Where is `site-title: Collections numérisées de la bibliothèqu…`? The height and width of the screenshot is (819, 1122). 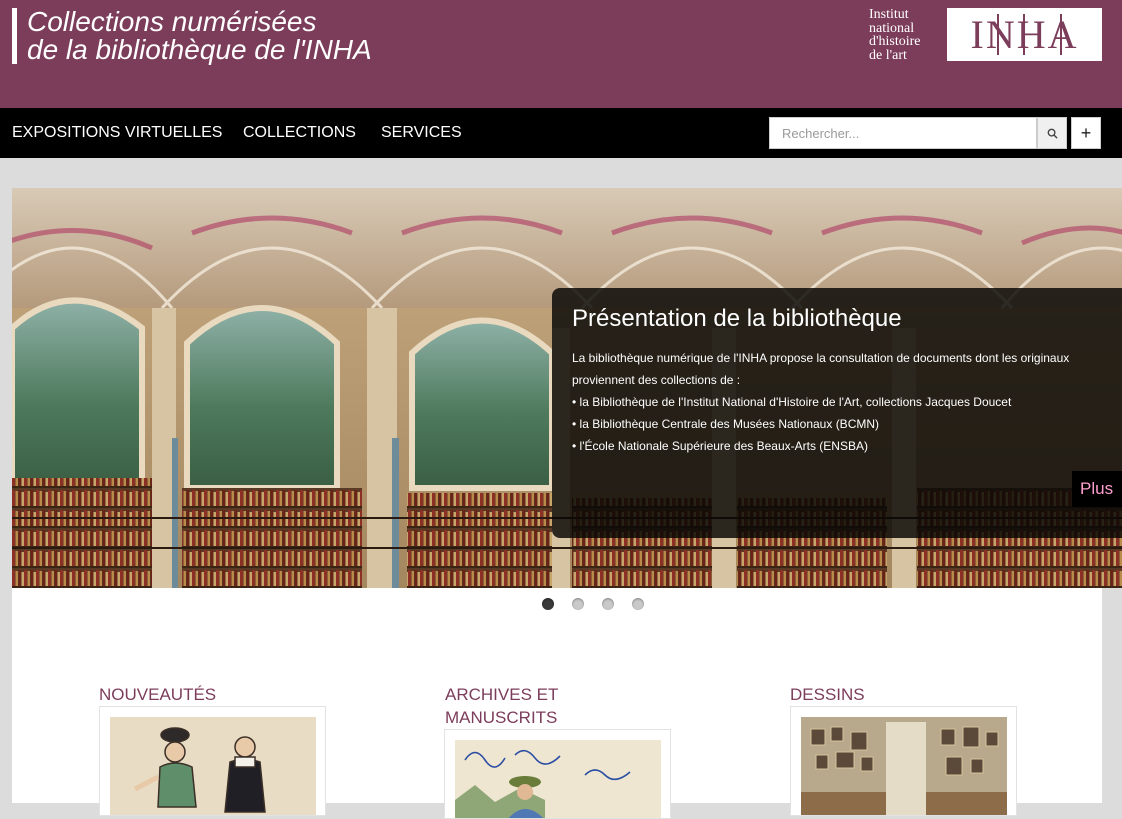 site-title: Collections numérisées de la bibliothèqu… is located at coordinates (192, 36).